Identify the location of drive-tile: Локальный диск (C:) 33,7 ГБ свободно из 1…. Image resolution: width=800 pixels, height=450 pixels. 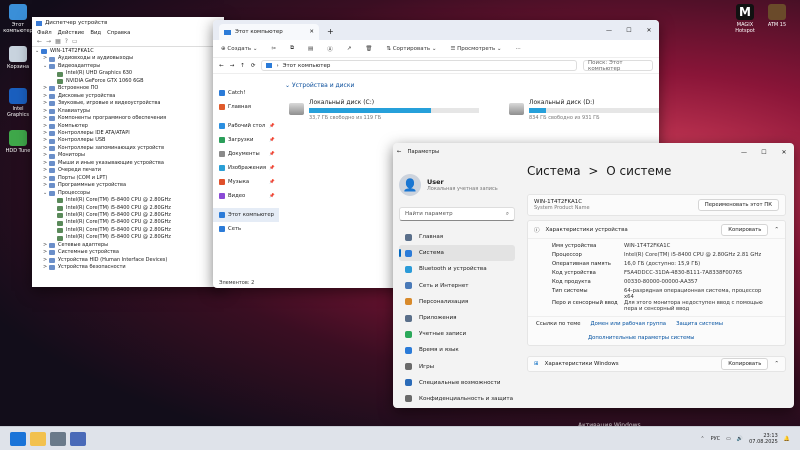
(384, 110).